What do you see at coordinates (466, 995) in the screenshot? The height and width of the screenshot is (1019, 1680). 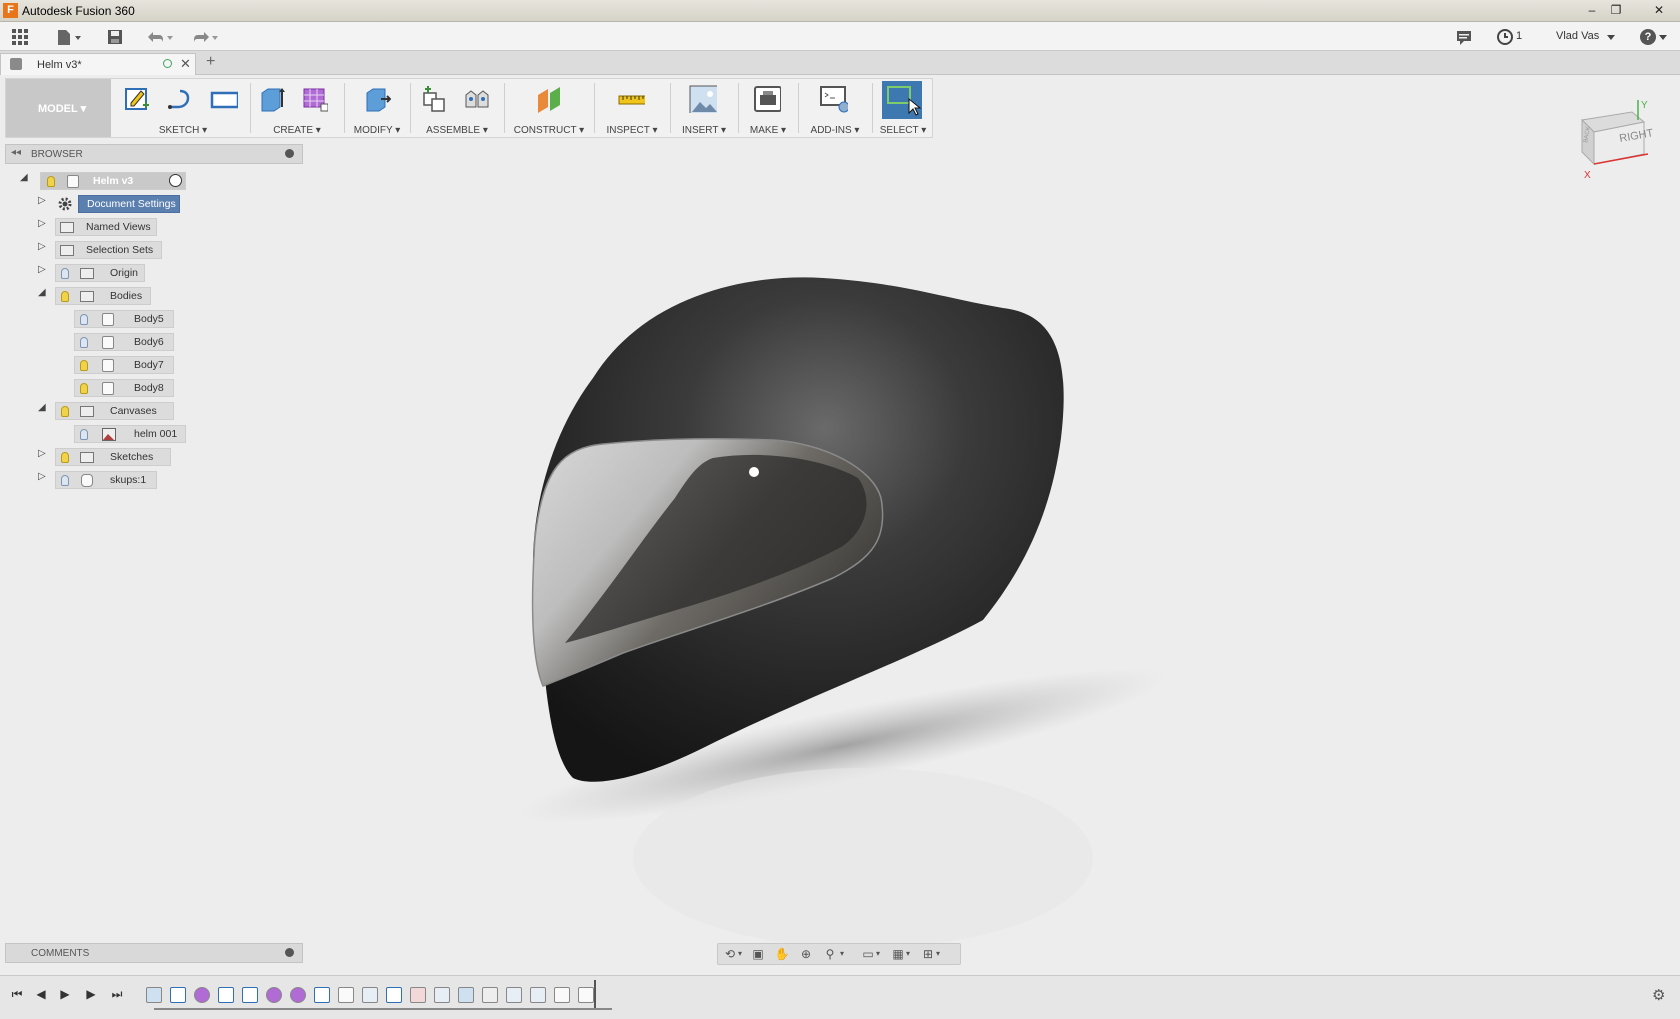 I see `timeline-split-feature-icon` at bounding box center [466, 995].